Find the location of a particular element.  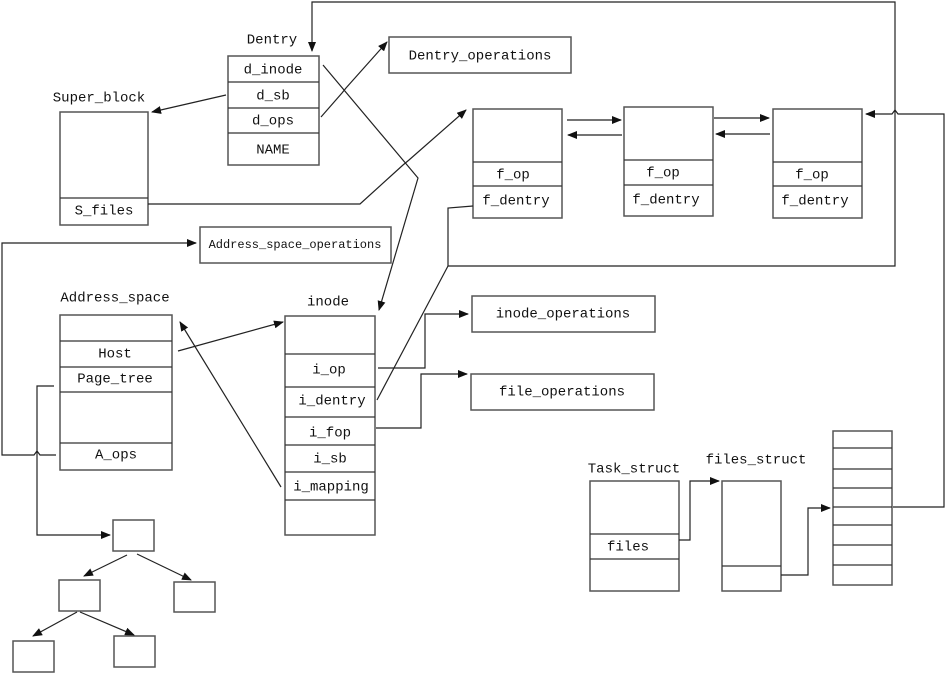

files-struct: files_struct is located at coordinates (756, 522).